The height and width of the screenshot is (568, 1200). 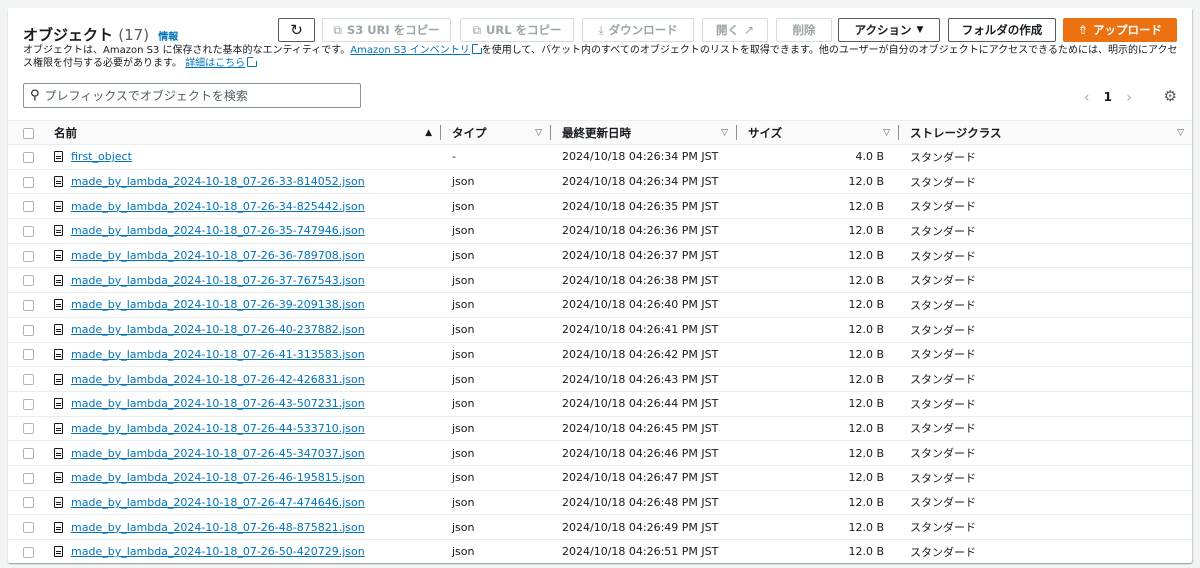 I want to click on select-all-checkbox, so click(x=28, y=133).